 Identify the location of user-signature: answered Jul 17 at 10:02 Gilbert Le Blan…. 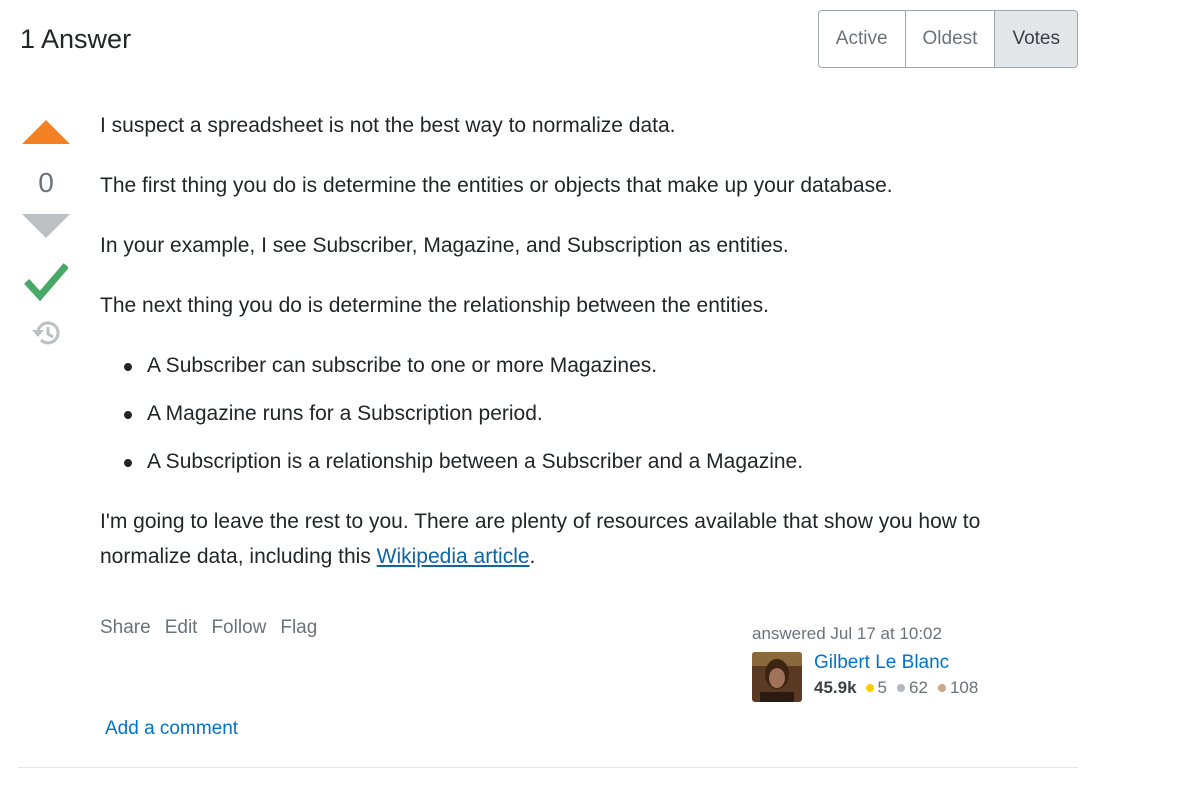
(902, 663).